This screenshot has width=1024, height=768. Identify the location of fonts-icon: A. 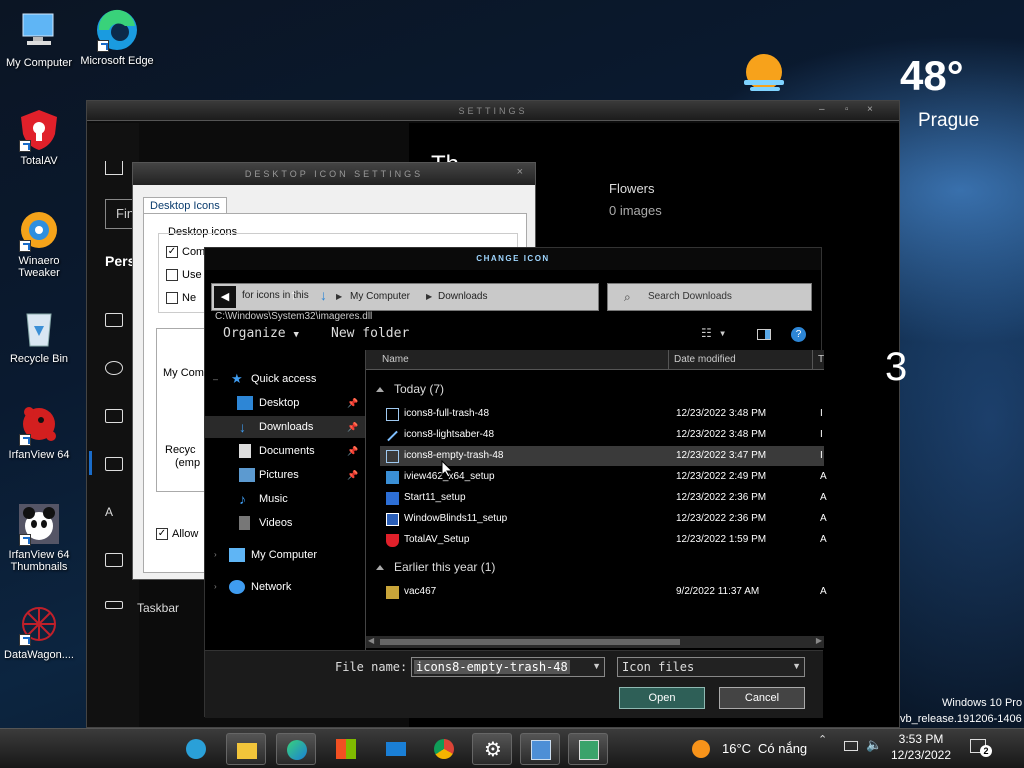
(116, 512).